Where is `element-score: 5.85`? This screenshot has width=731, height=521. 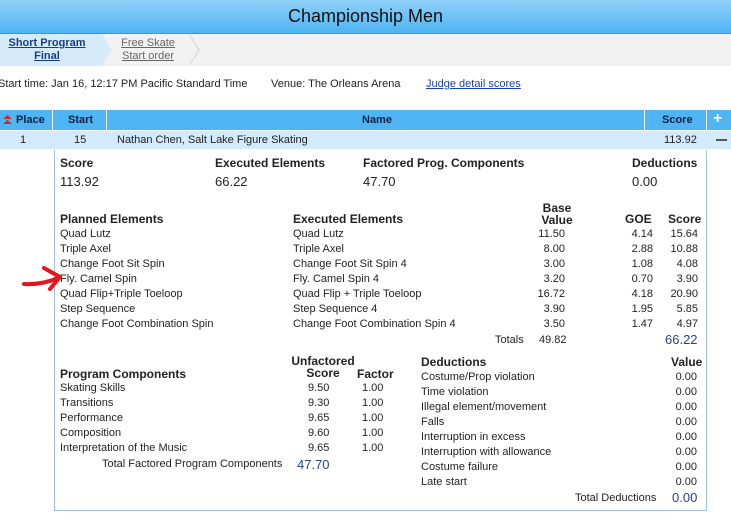
element-score: 5.85 is located at coordinates (687, 309).